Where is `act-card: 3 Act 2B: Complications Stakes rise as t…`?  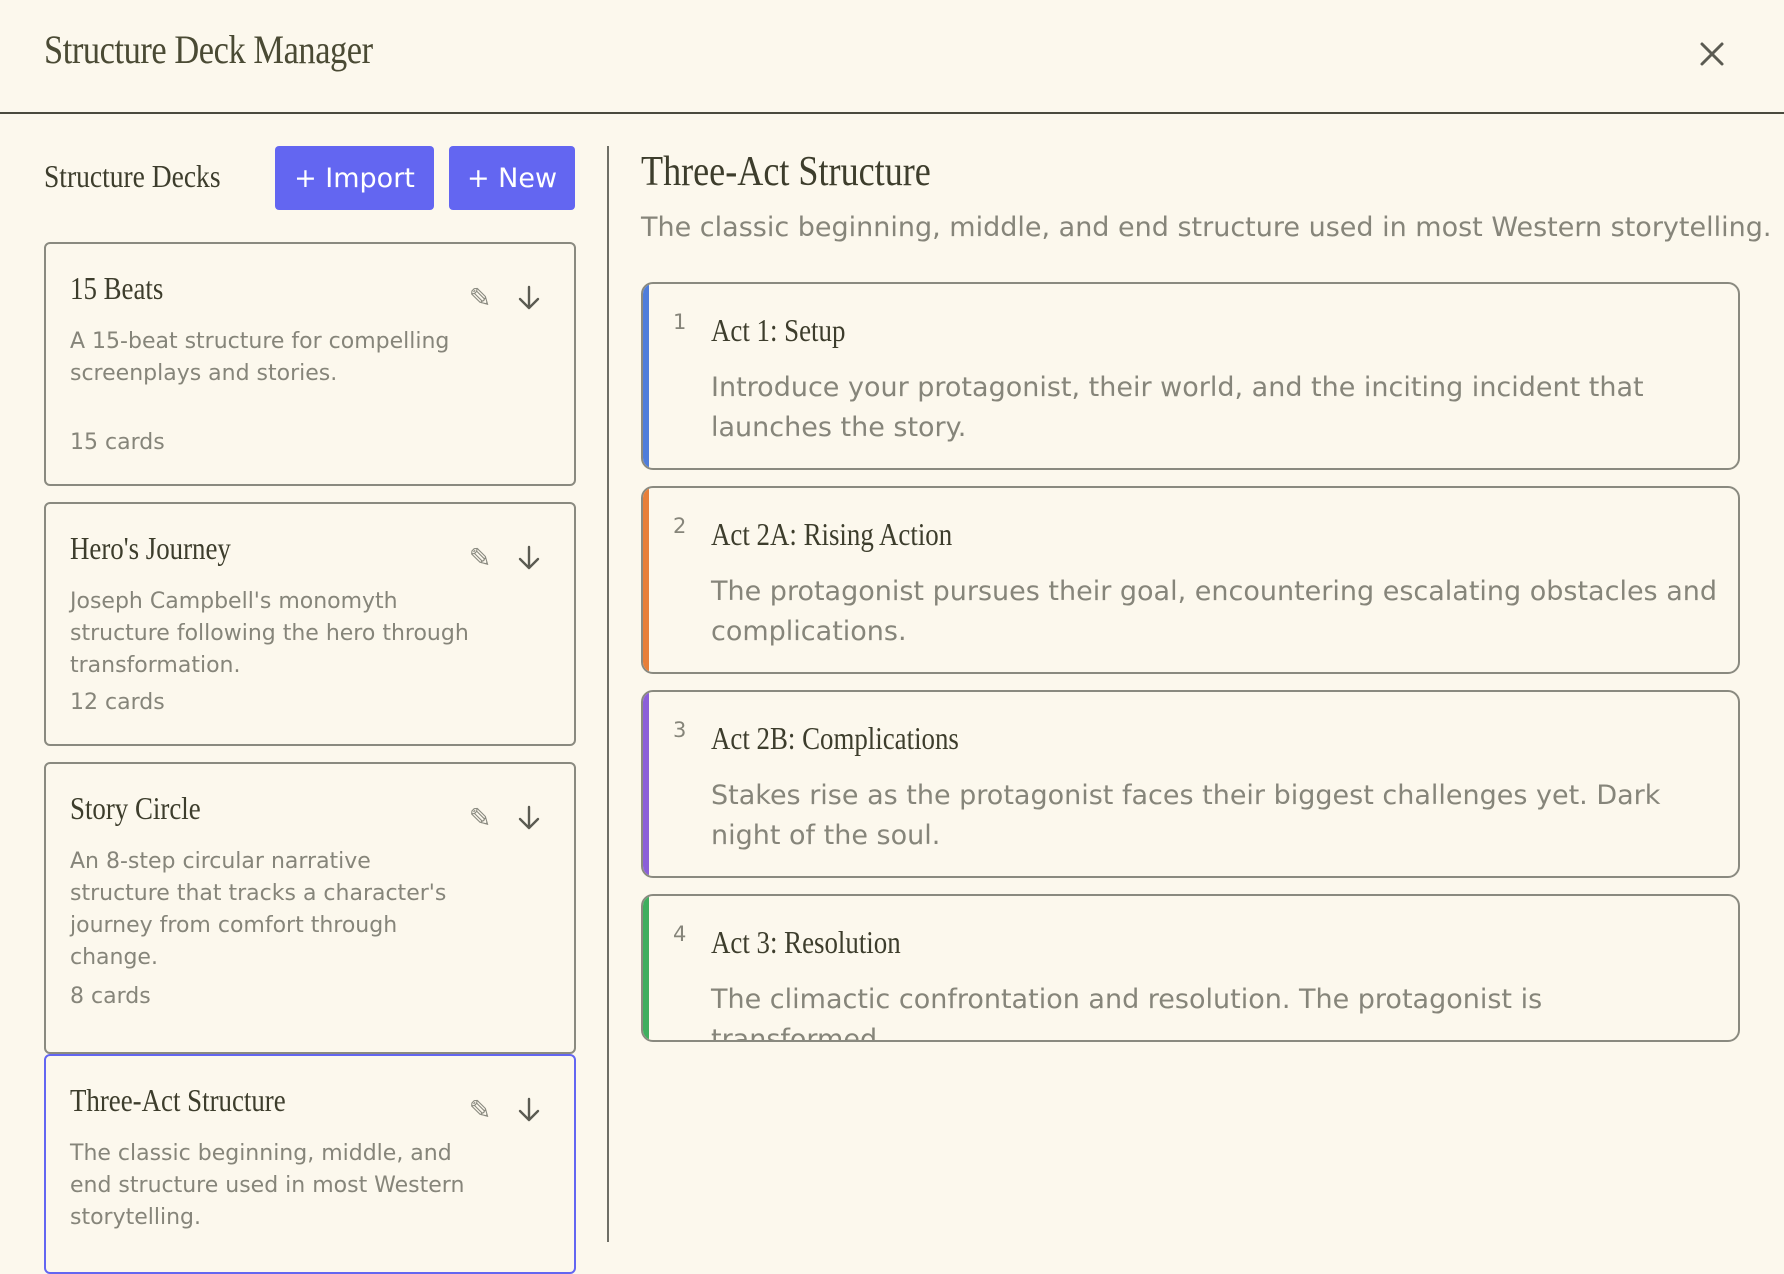
act-card: 3 Act 2B: Complications Stakes rise as t… is located at coordinates (1190, 784).